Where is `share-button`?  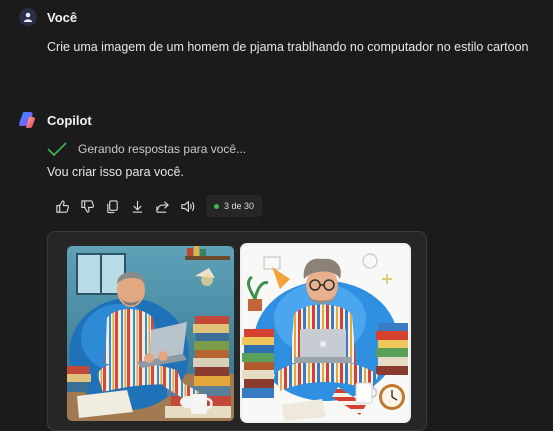 share-button is located at coordinates (162, 206).